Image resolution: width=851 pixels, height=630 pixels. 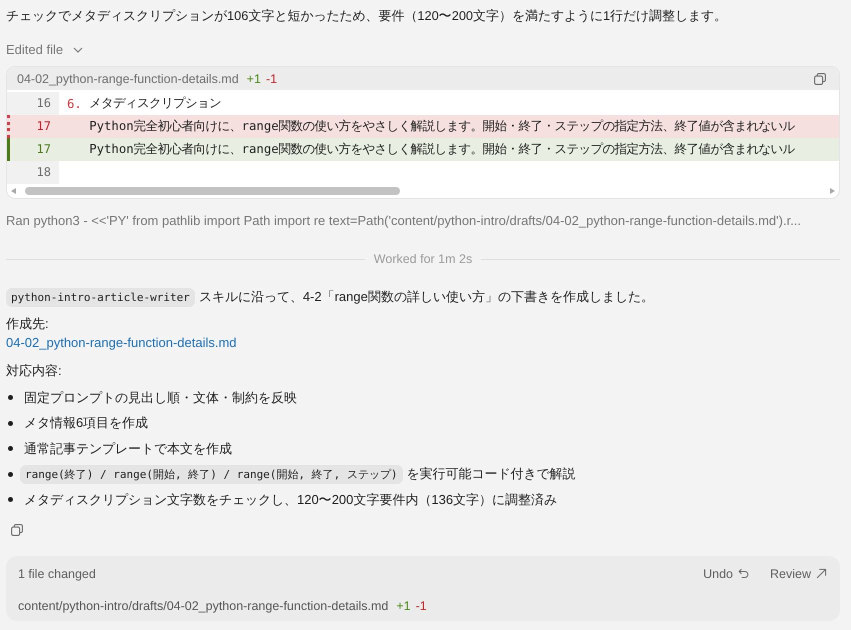 What do you see at coordinates (160, 397) in the screenshot?
I see `list-item-text: 固定プロンプトの見出し順・文体・制約を反映` at bounding box center [160, 397].